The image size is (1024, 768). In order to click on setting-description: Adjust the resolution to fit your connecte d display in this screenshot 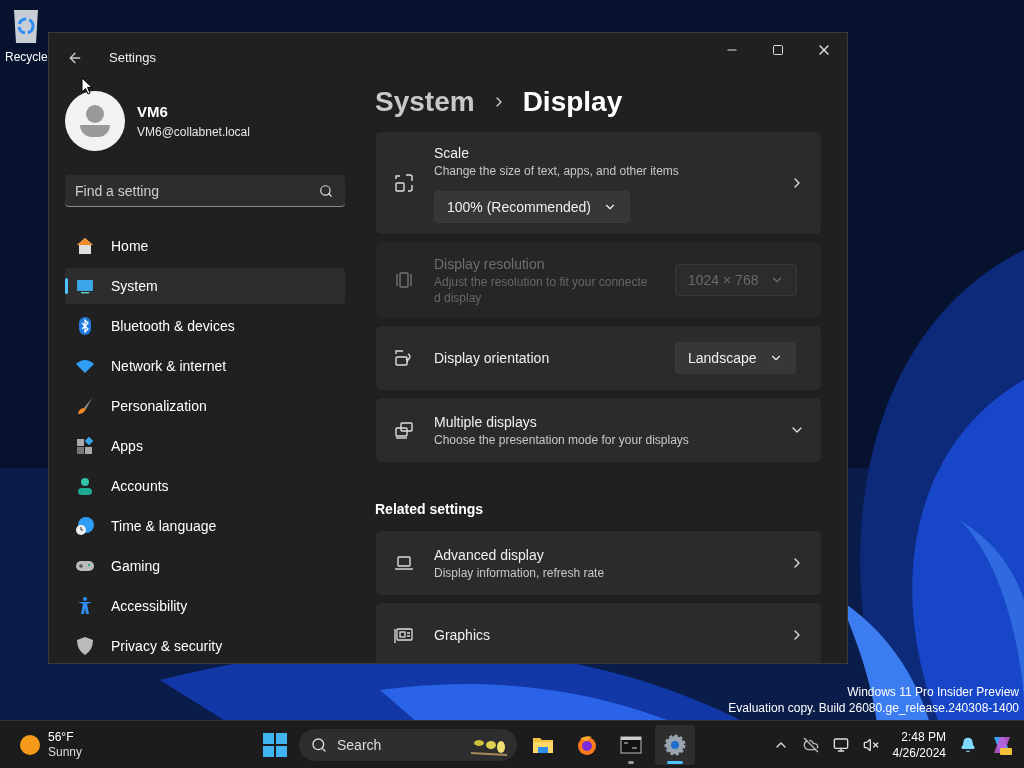, I will do `click(541, 290)`.